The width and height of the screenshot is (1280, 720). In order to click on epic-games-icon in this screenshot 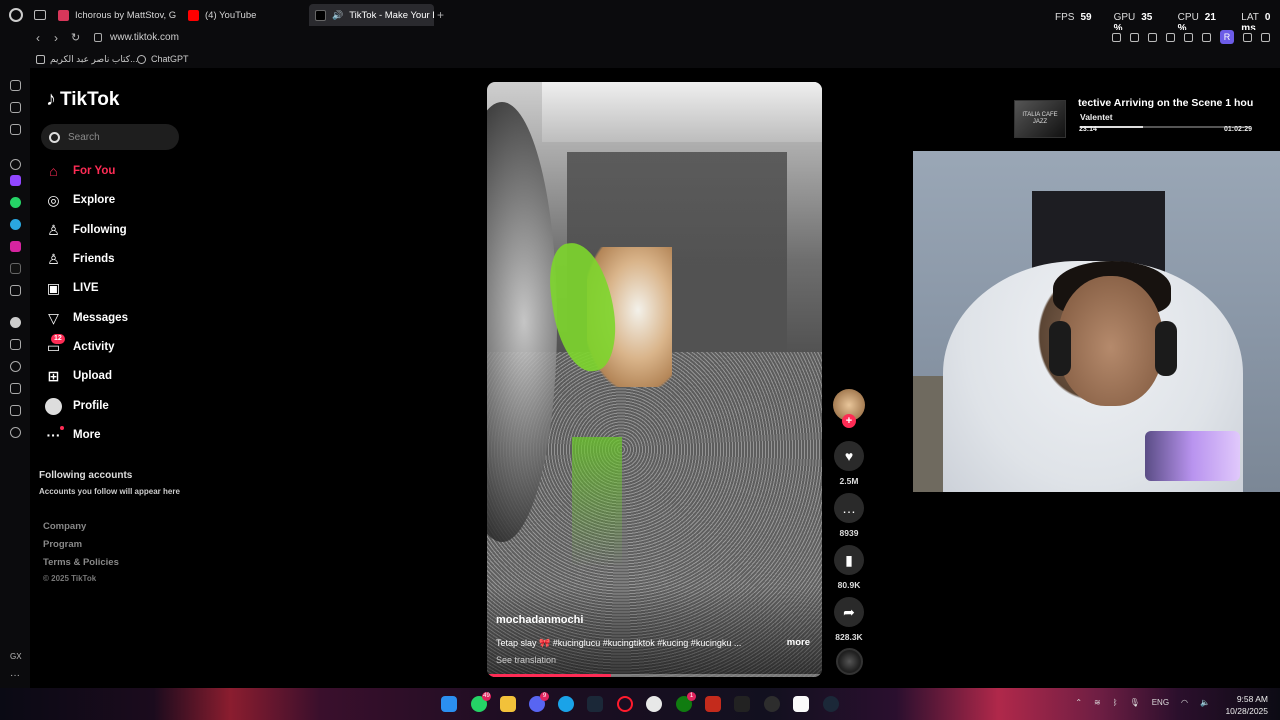, I will do `click(742, 704)`.